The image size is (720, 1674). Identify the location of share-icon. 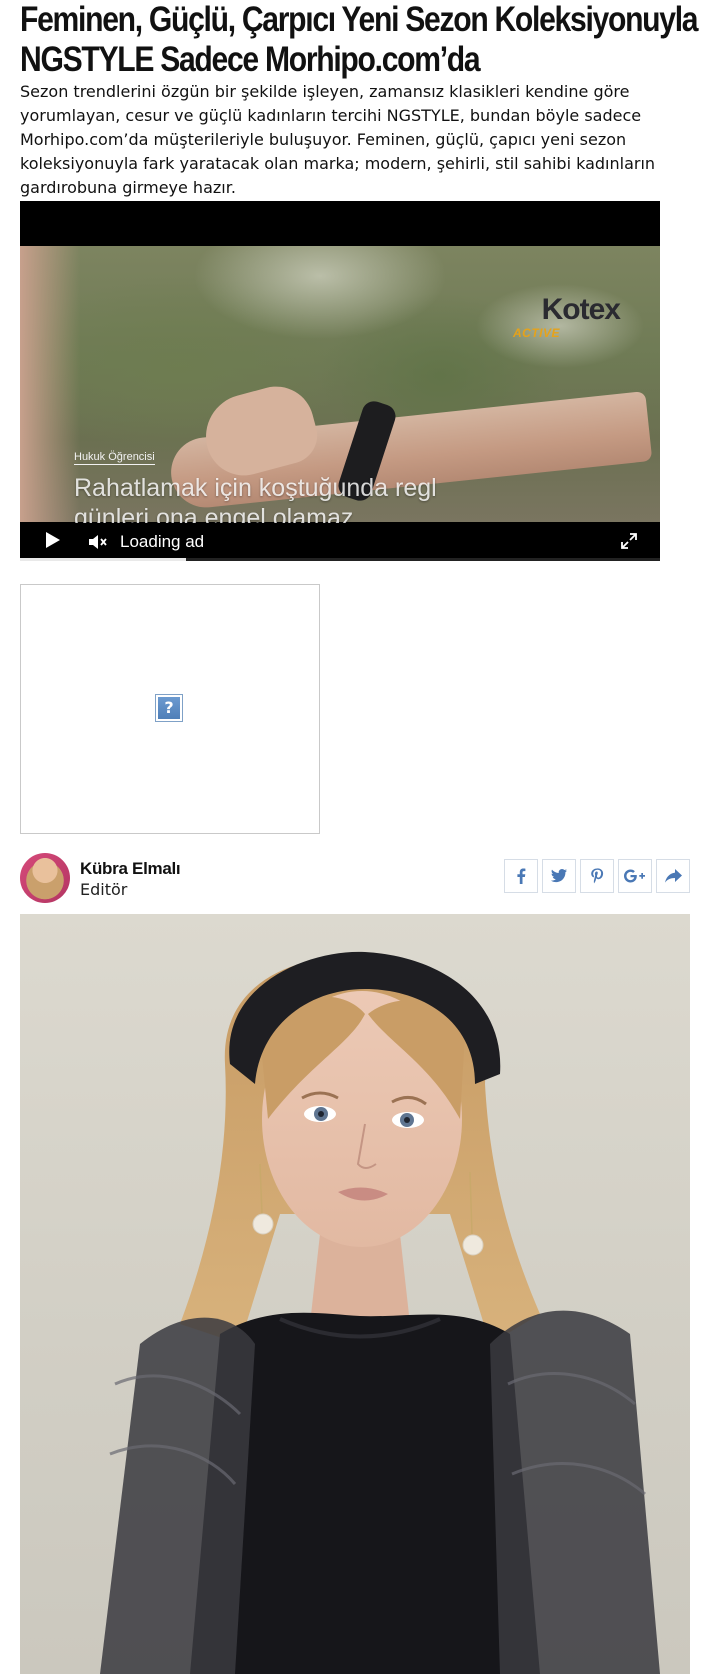
(673, 876).